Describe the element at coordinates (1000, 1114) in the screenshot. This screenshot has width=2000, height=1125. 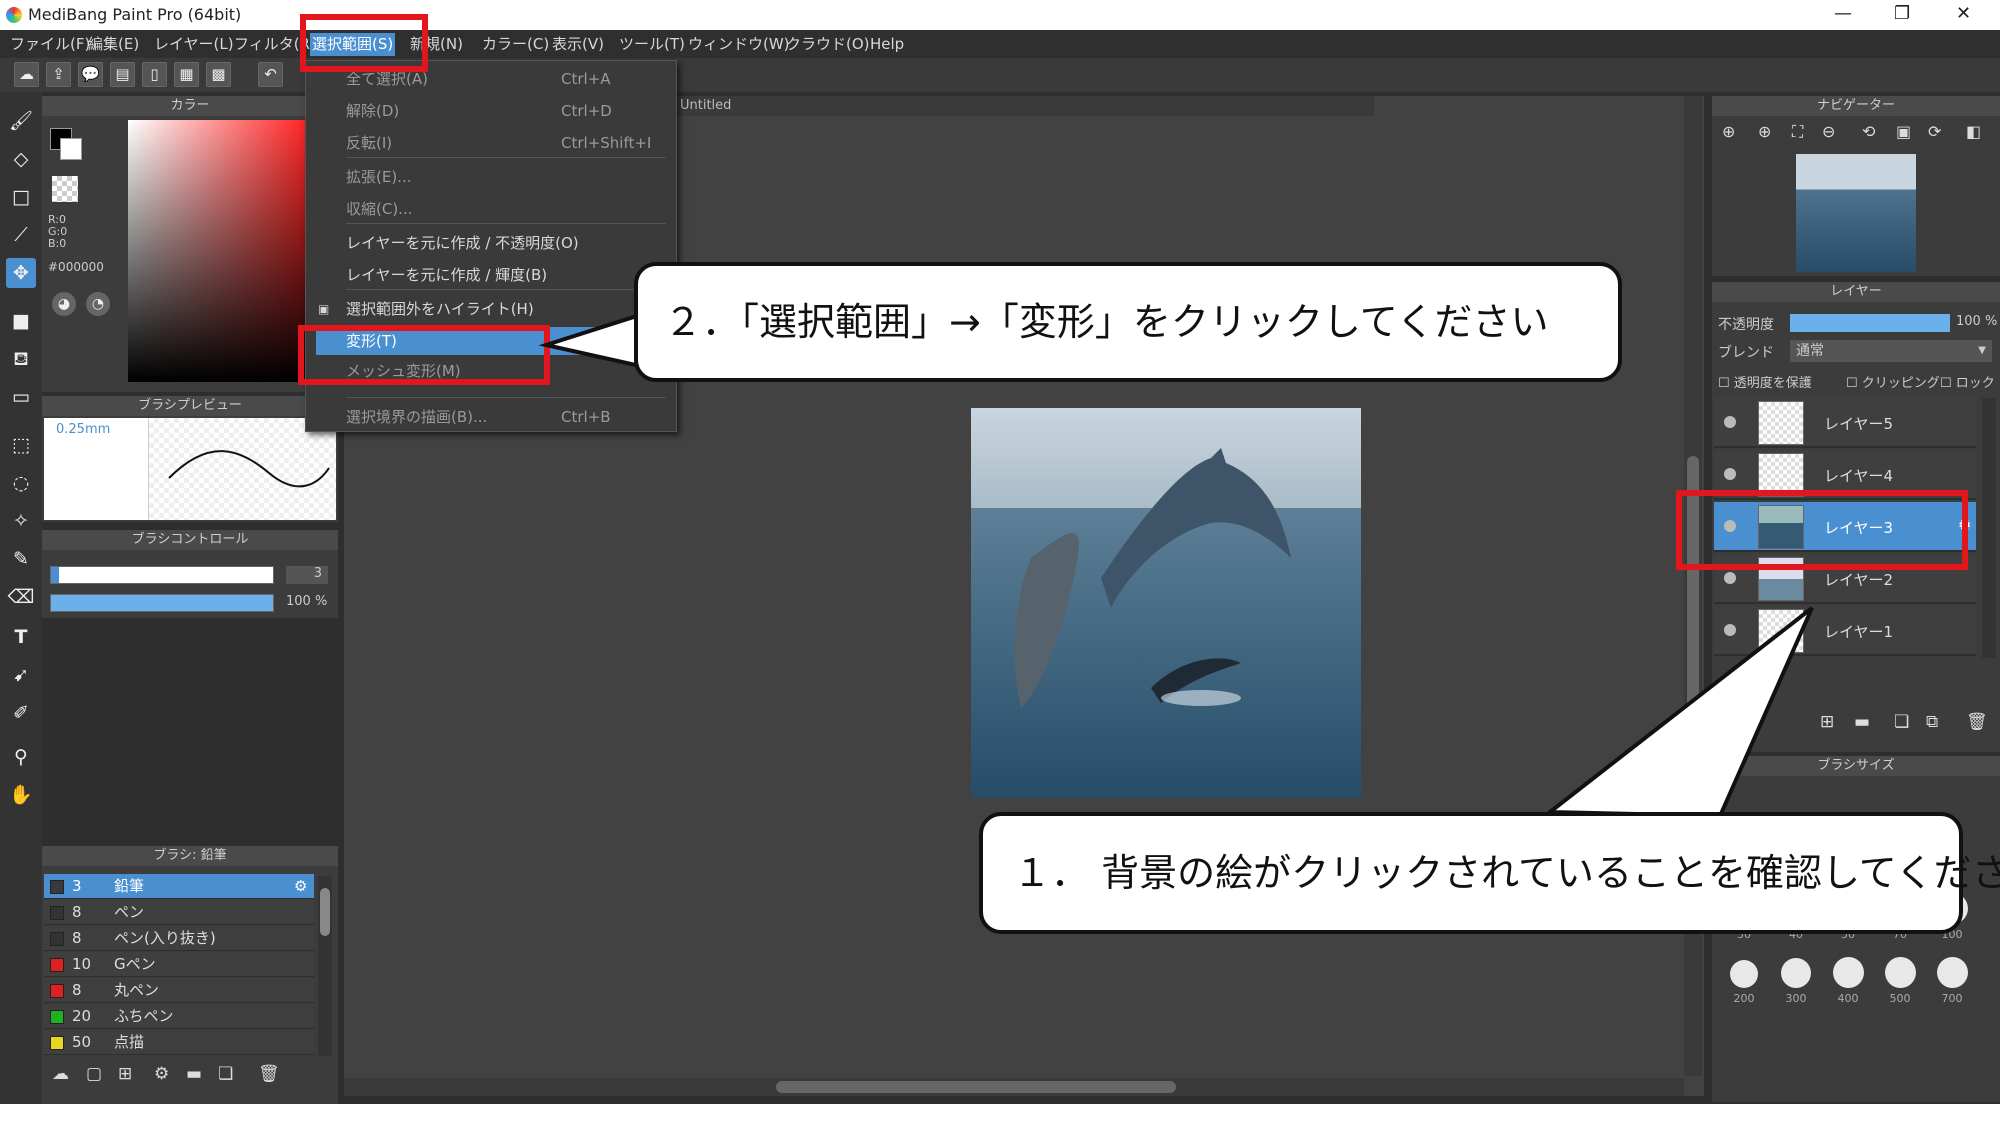
I see `status-bar` at that location.